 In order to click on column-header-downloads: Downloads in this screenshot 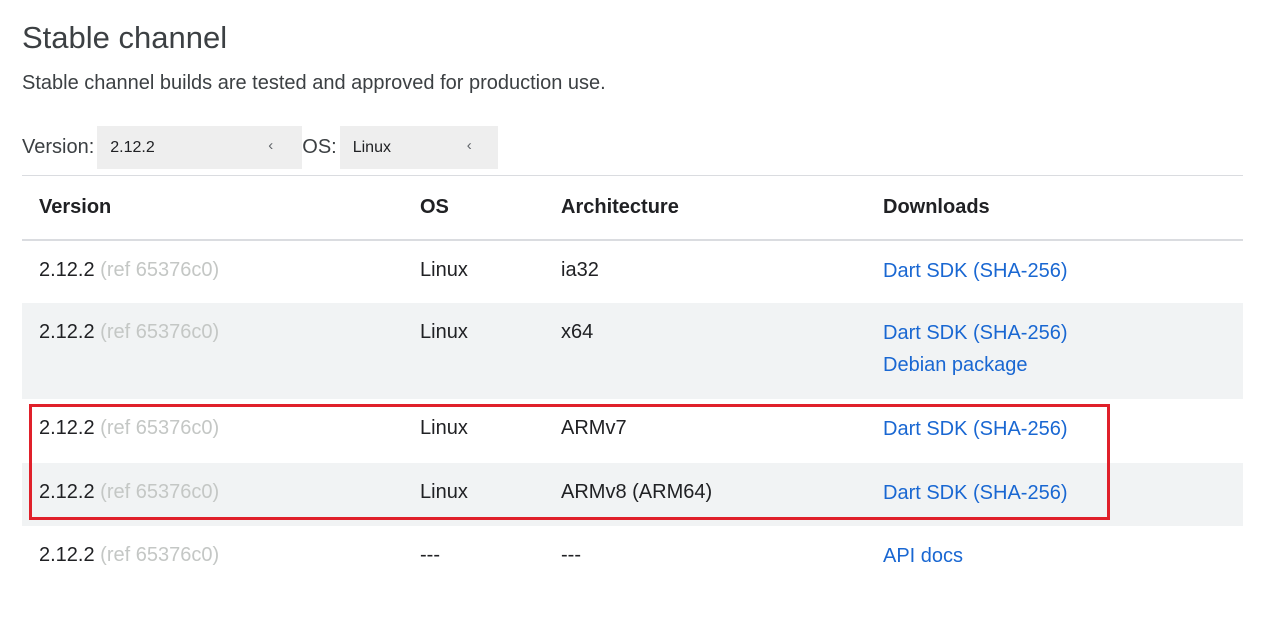, I will do `click(1054, 208)`.